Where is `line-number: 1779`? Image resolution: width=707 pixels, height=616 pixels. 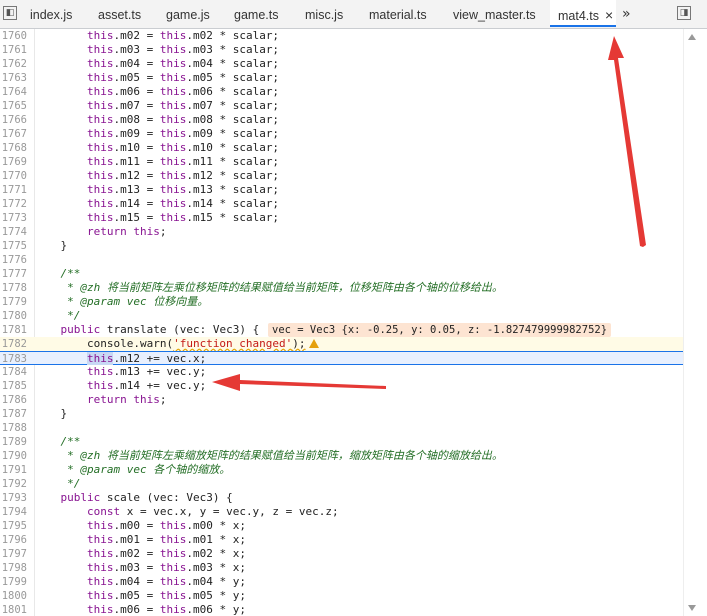 line-number: 1779 is located at coordinates (13, 302).